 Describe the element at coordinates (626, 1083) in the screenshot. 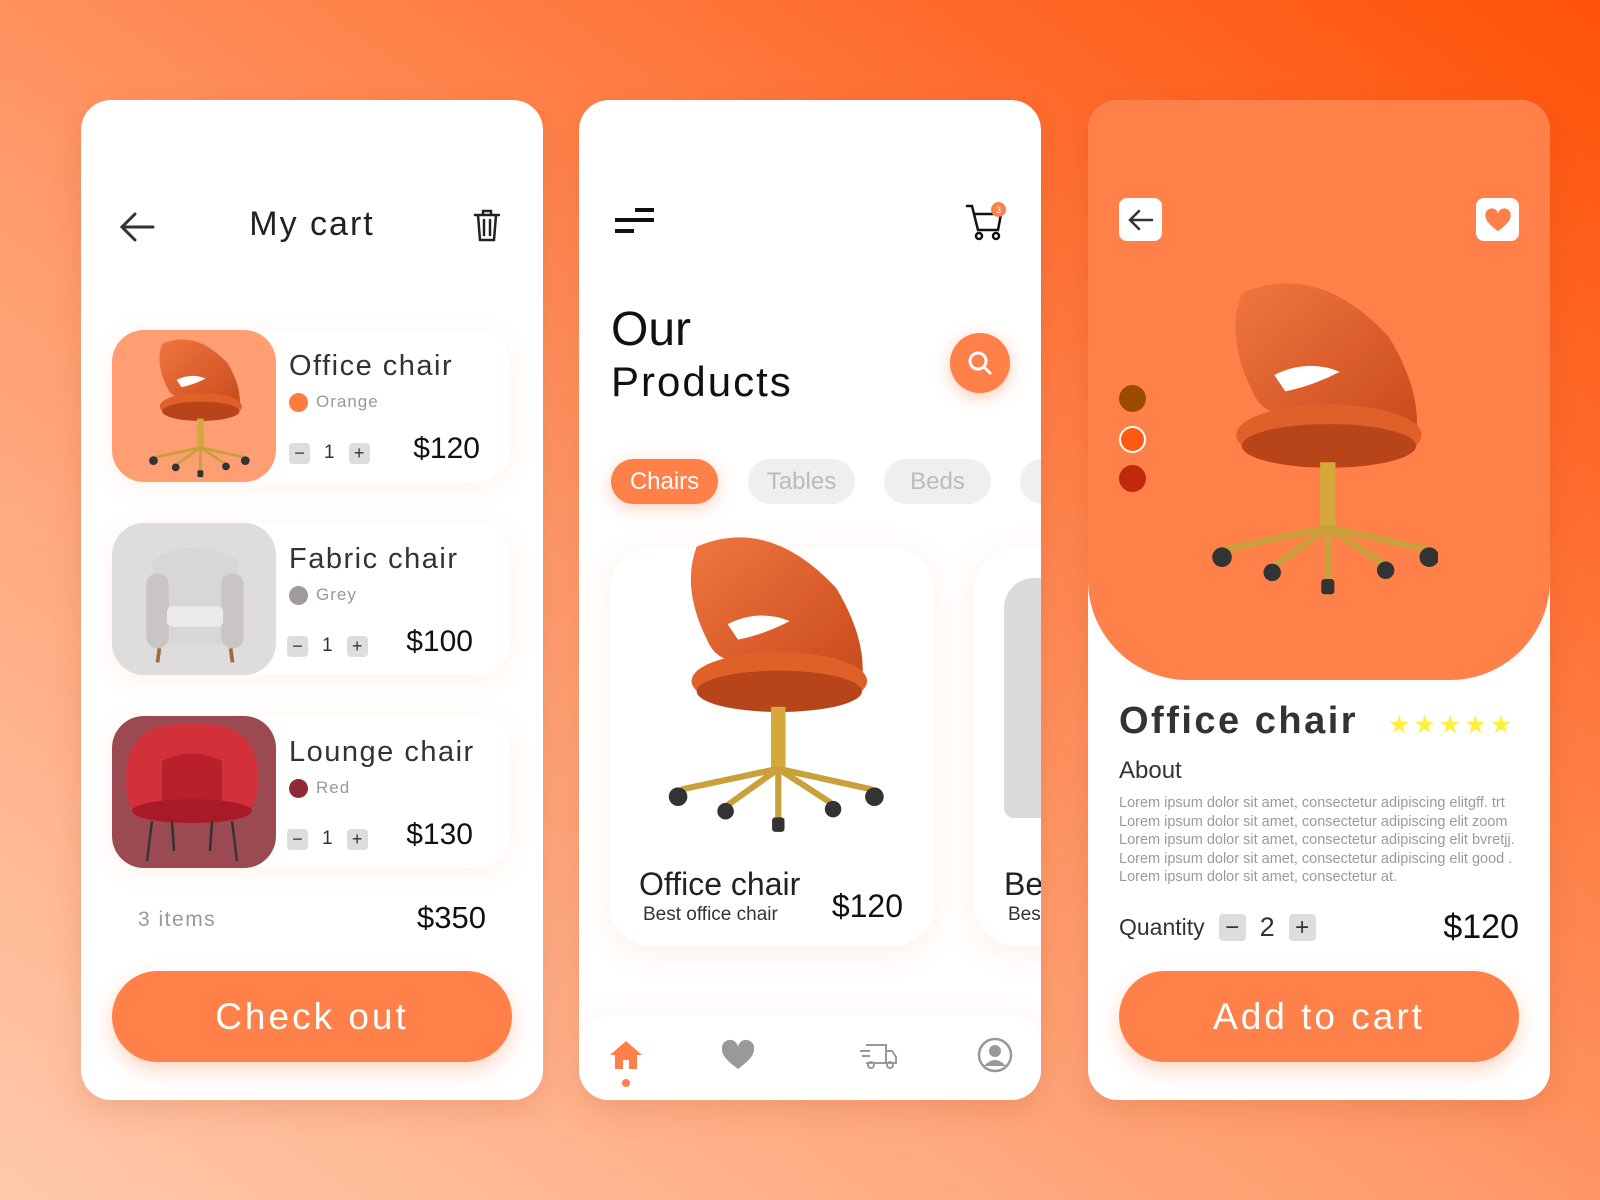

I see `active-indicator` at that location.